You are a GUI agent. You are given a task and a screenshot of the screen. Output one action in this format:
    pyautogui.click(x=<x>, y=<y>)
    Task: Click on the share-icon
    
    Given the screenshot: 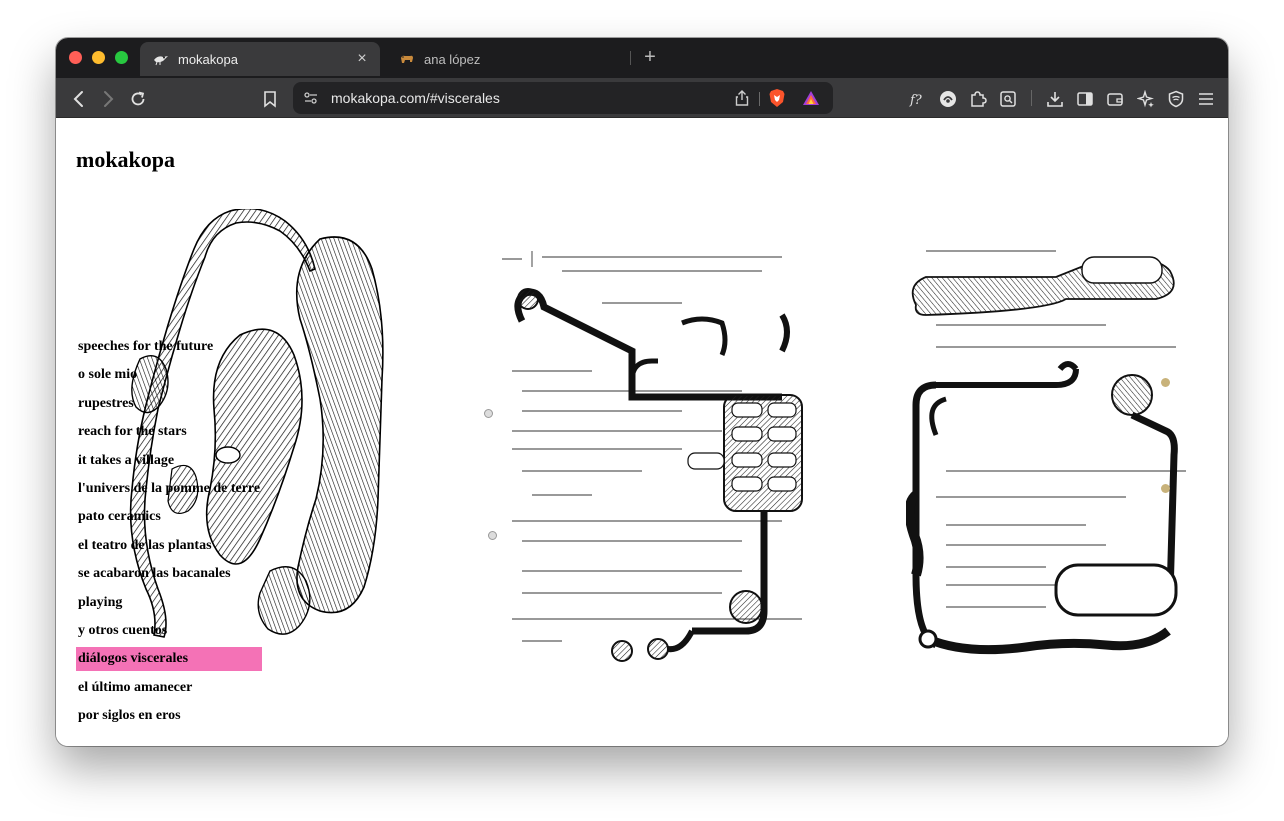 What is the action you would take?
    pyautogui.click(x=742, y=98)
    